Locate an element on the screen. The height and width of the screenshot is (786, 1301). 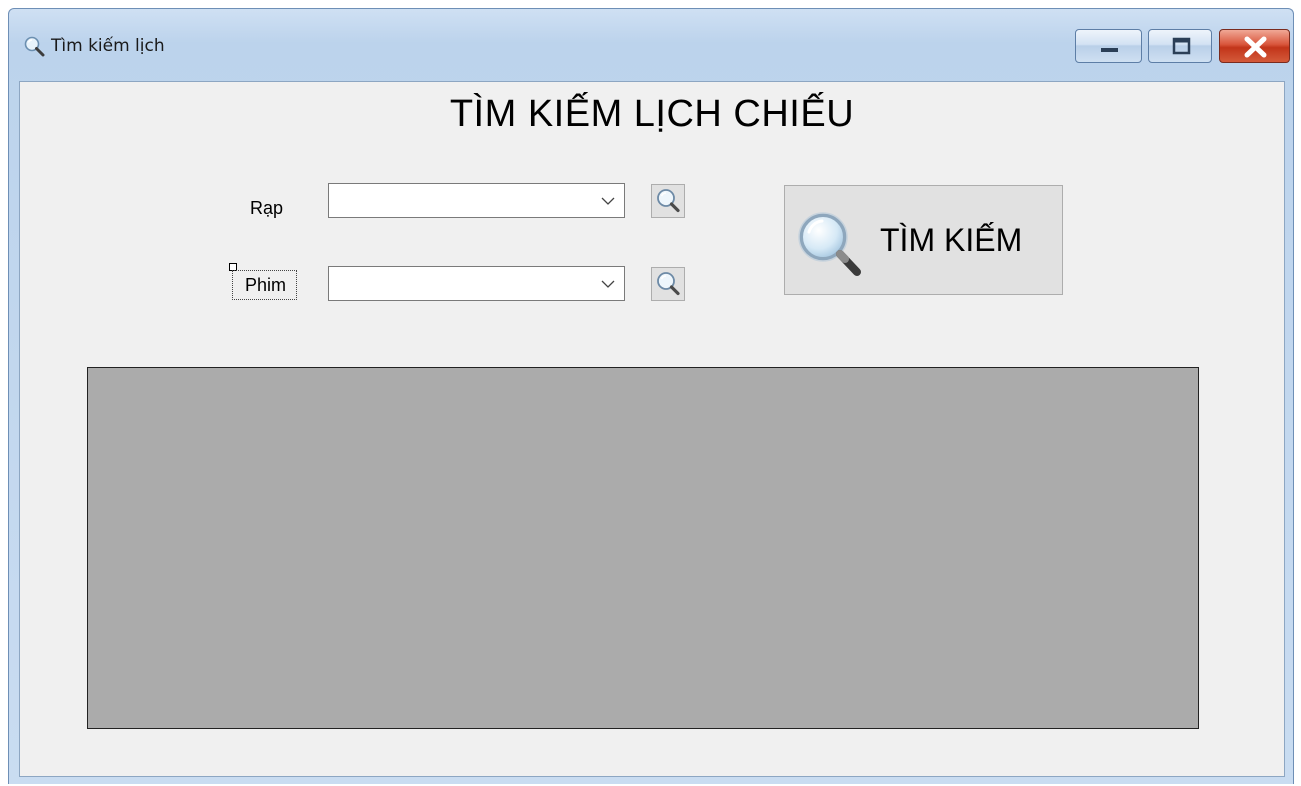
maximize-icon is located at coordinates (1181, 46).